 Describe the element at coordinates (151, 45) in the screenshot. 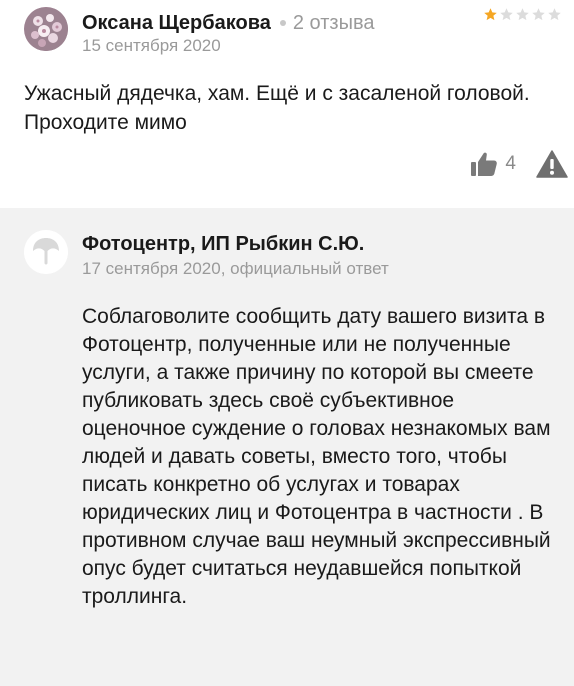

I see `review-date: 15 сентября 2020` at that location.